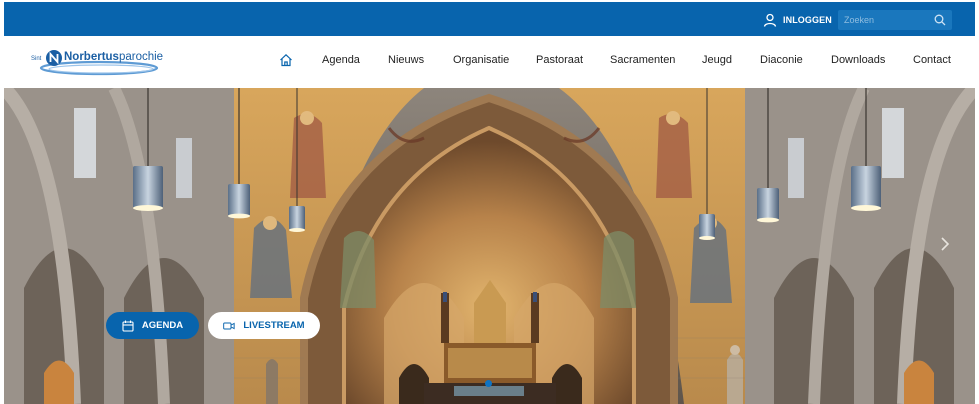 The width and height of the screenshot is (979, 404). What do you see at coordinates (229, 325) in the screenshot?
I see `video-camera-icon` at bounding box center [229, 325].